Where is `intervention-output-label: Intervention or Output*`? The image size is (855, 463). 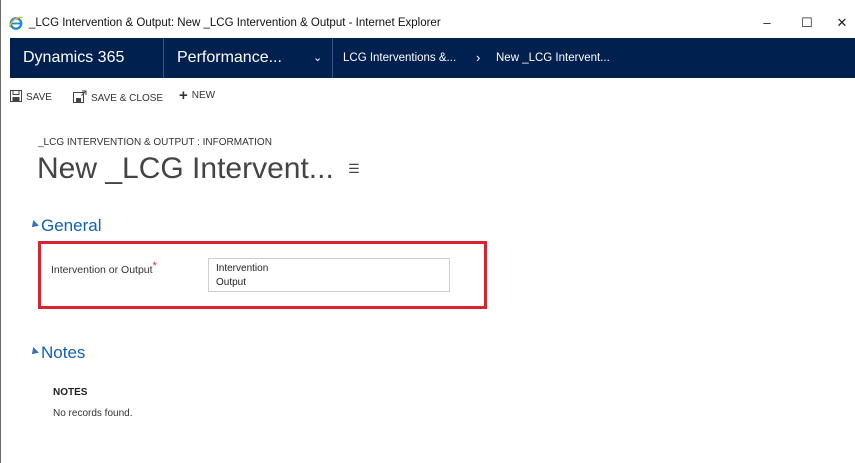
intervention-output-label: Intervention or Output* is located at coordinates (104, 268).